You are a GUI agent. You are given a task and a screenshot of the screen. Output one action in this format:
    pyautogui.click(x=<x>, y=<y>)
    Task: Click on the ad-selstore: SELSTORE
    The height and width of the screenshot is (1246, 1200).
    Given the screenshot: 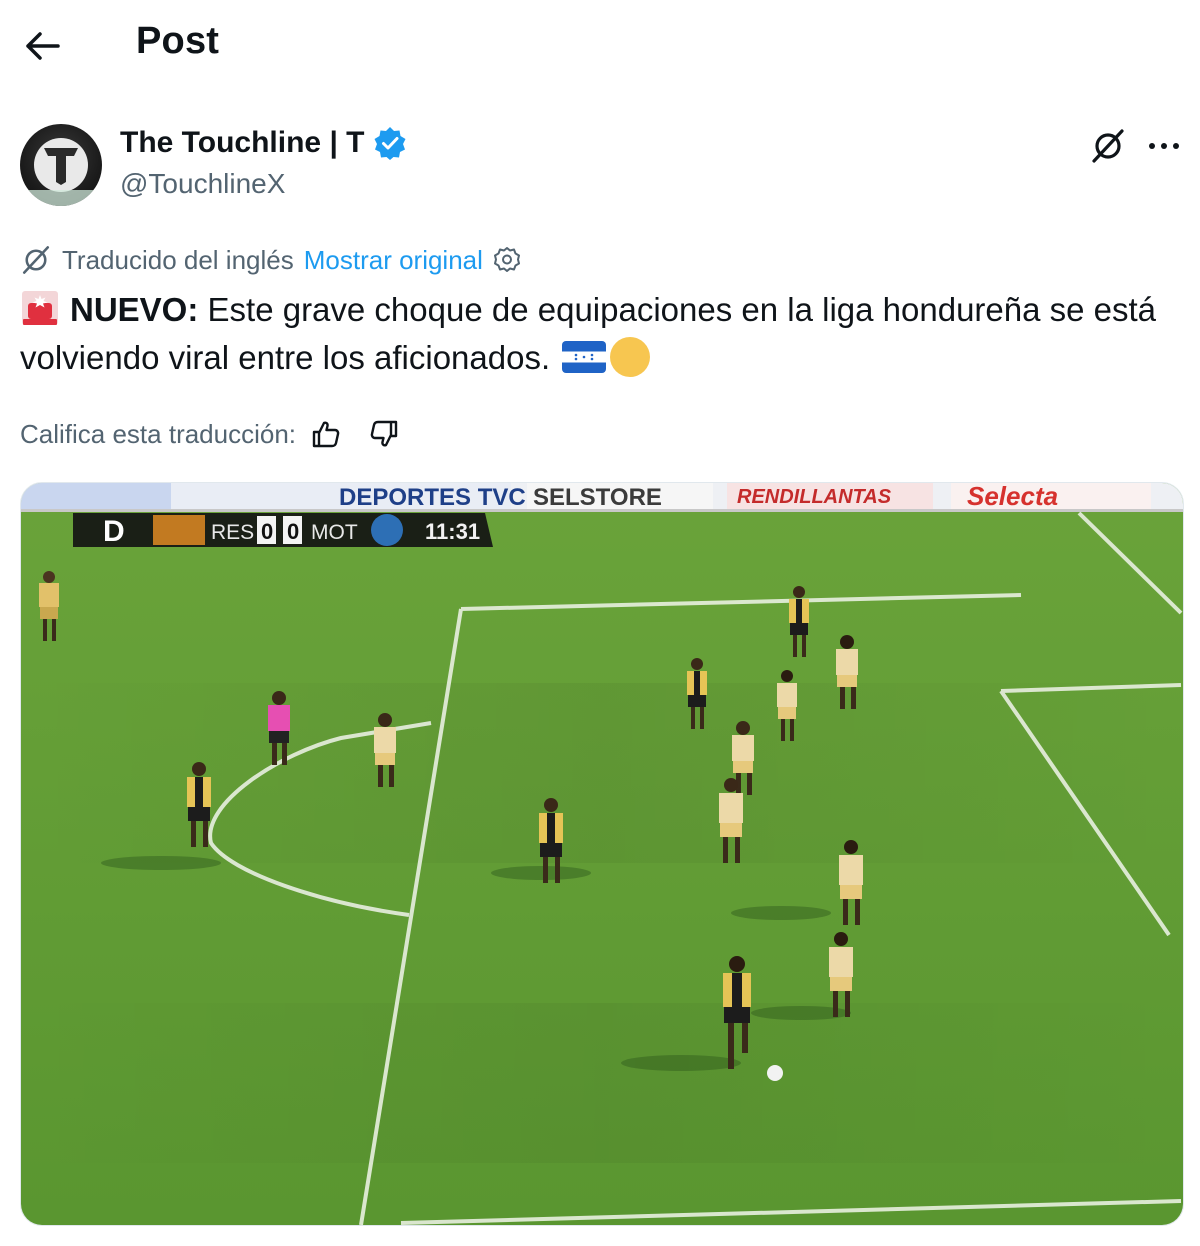 What is the action you would take?
    pyautogui.click(x=597, y=497)
    